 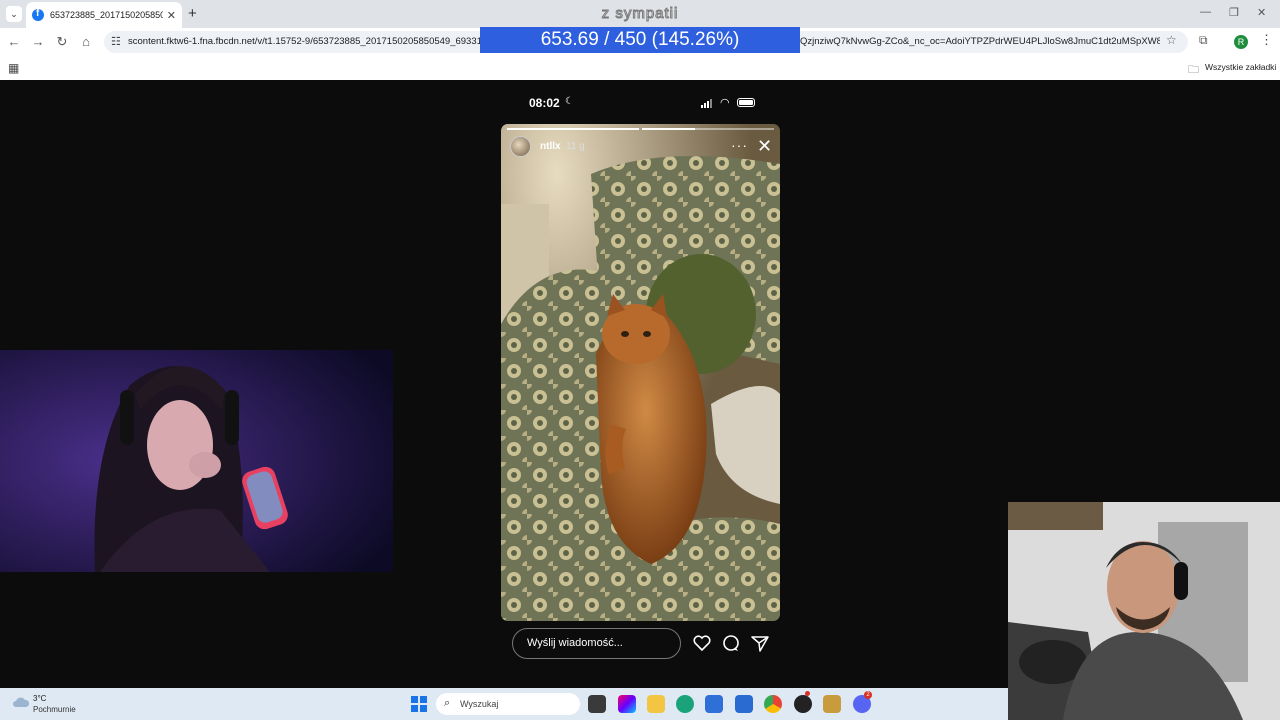 I want to click on battery-icon, so click(x=746, y=102).